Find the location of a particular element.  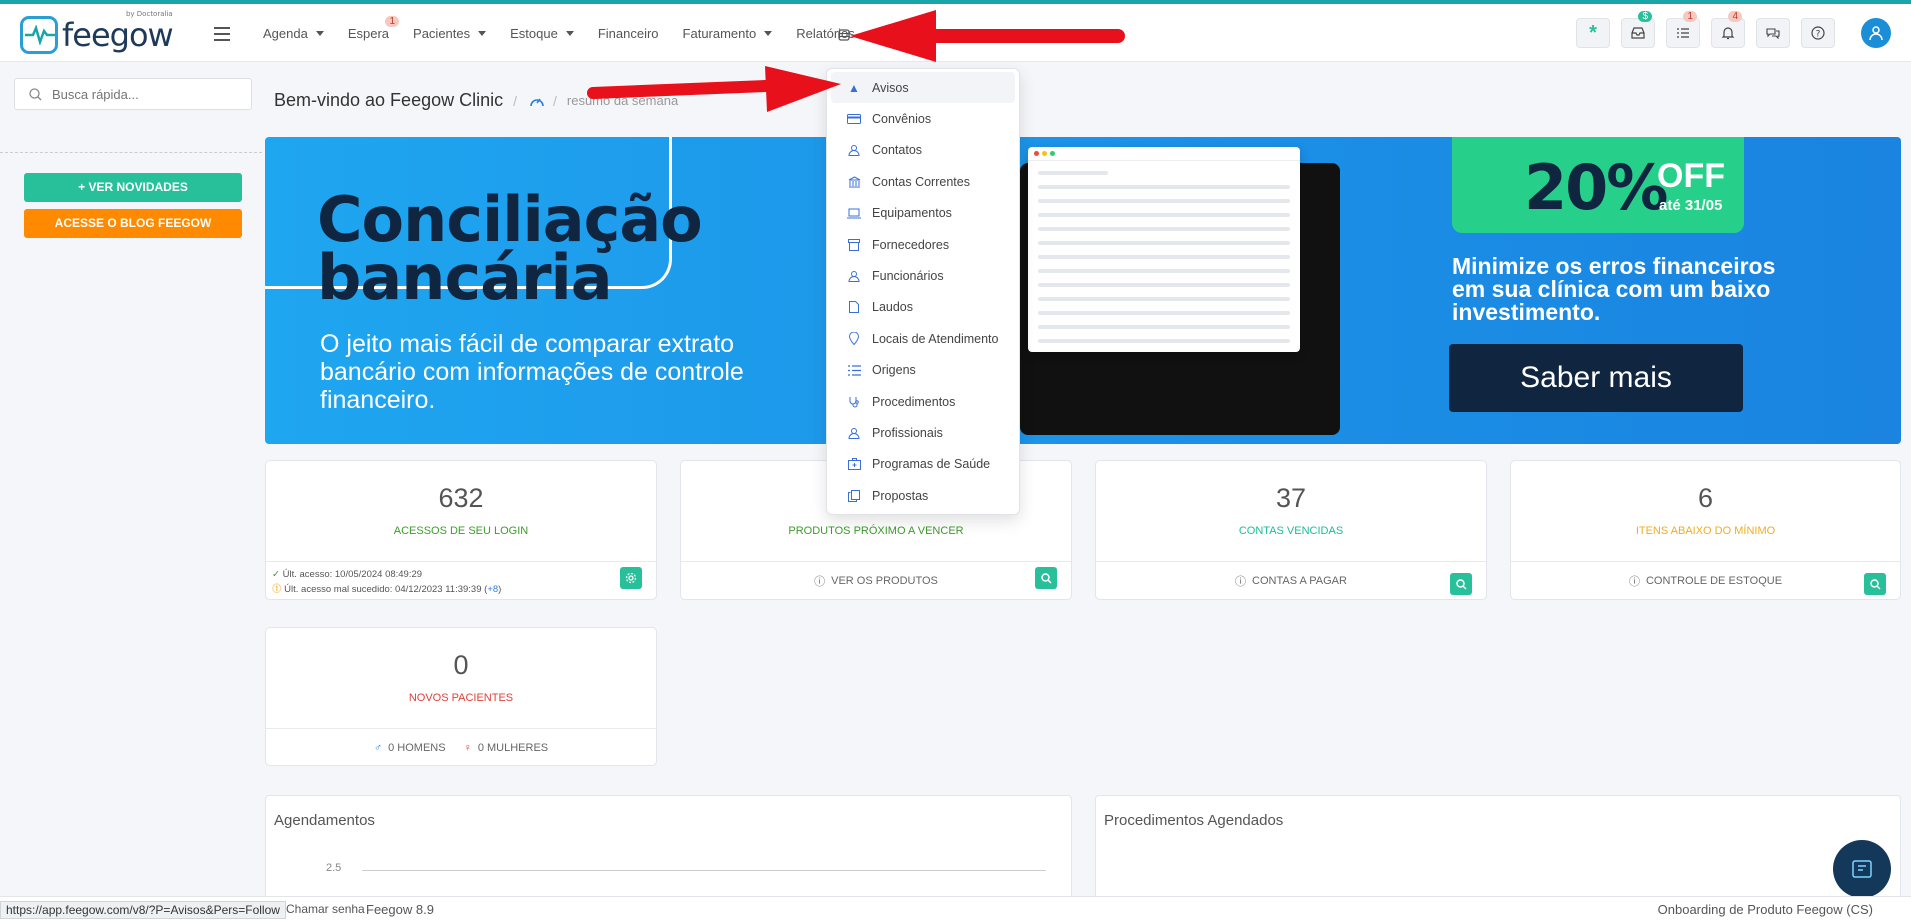

contas-card: 37 CONTAS VENCIDAS ⓘ CONTAS A PAGAR is located at coordinates (1291, 530).